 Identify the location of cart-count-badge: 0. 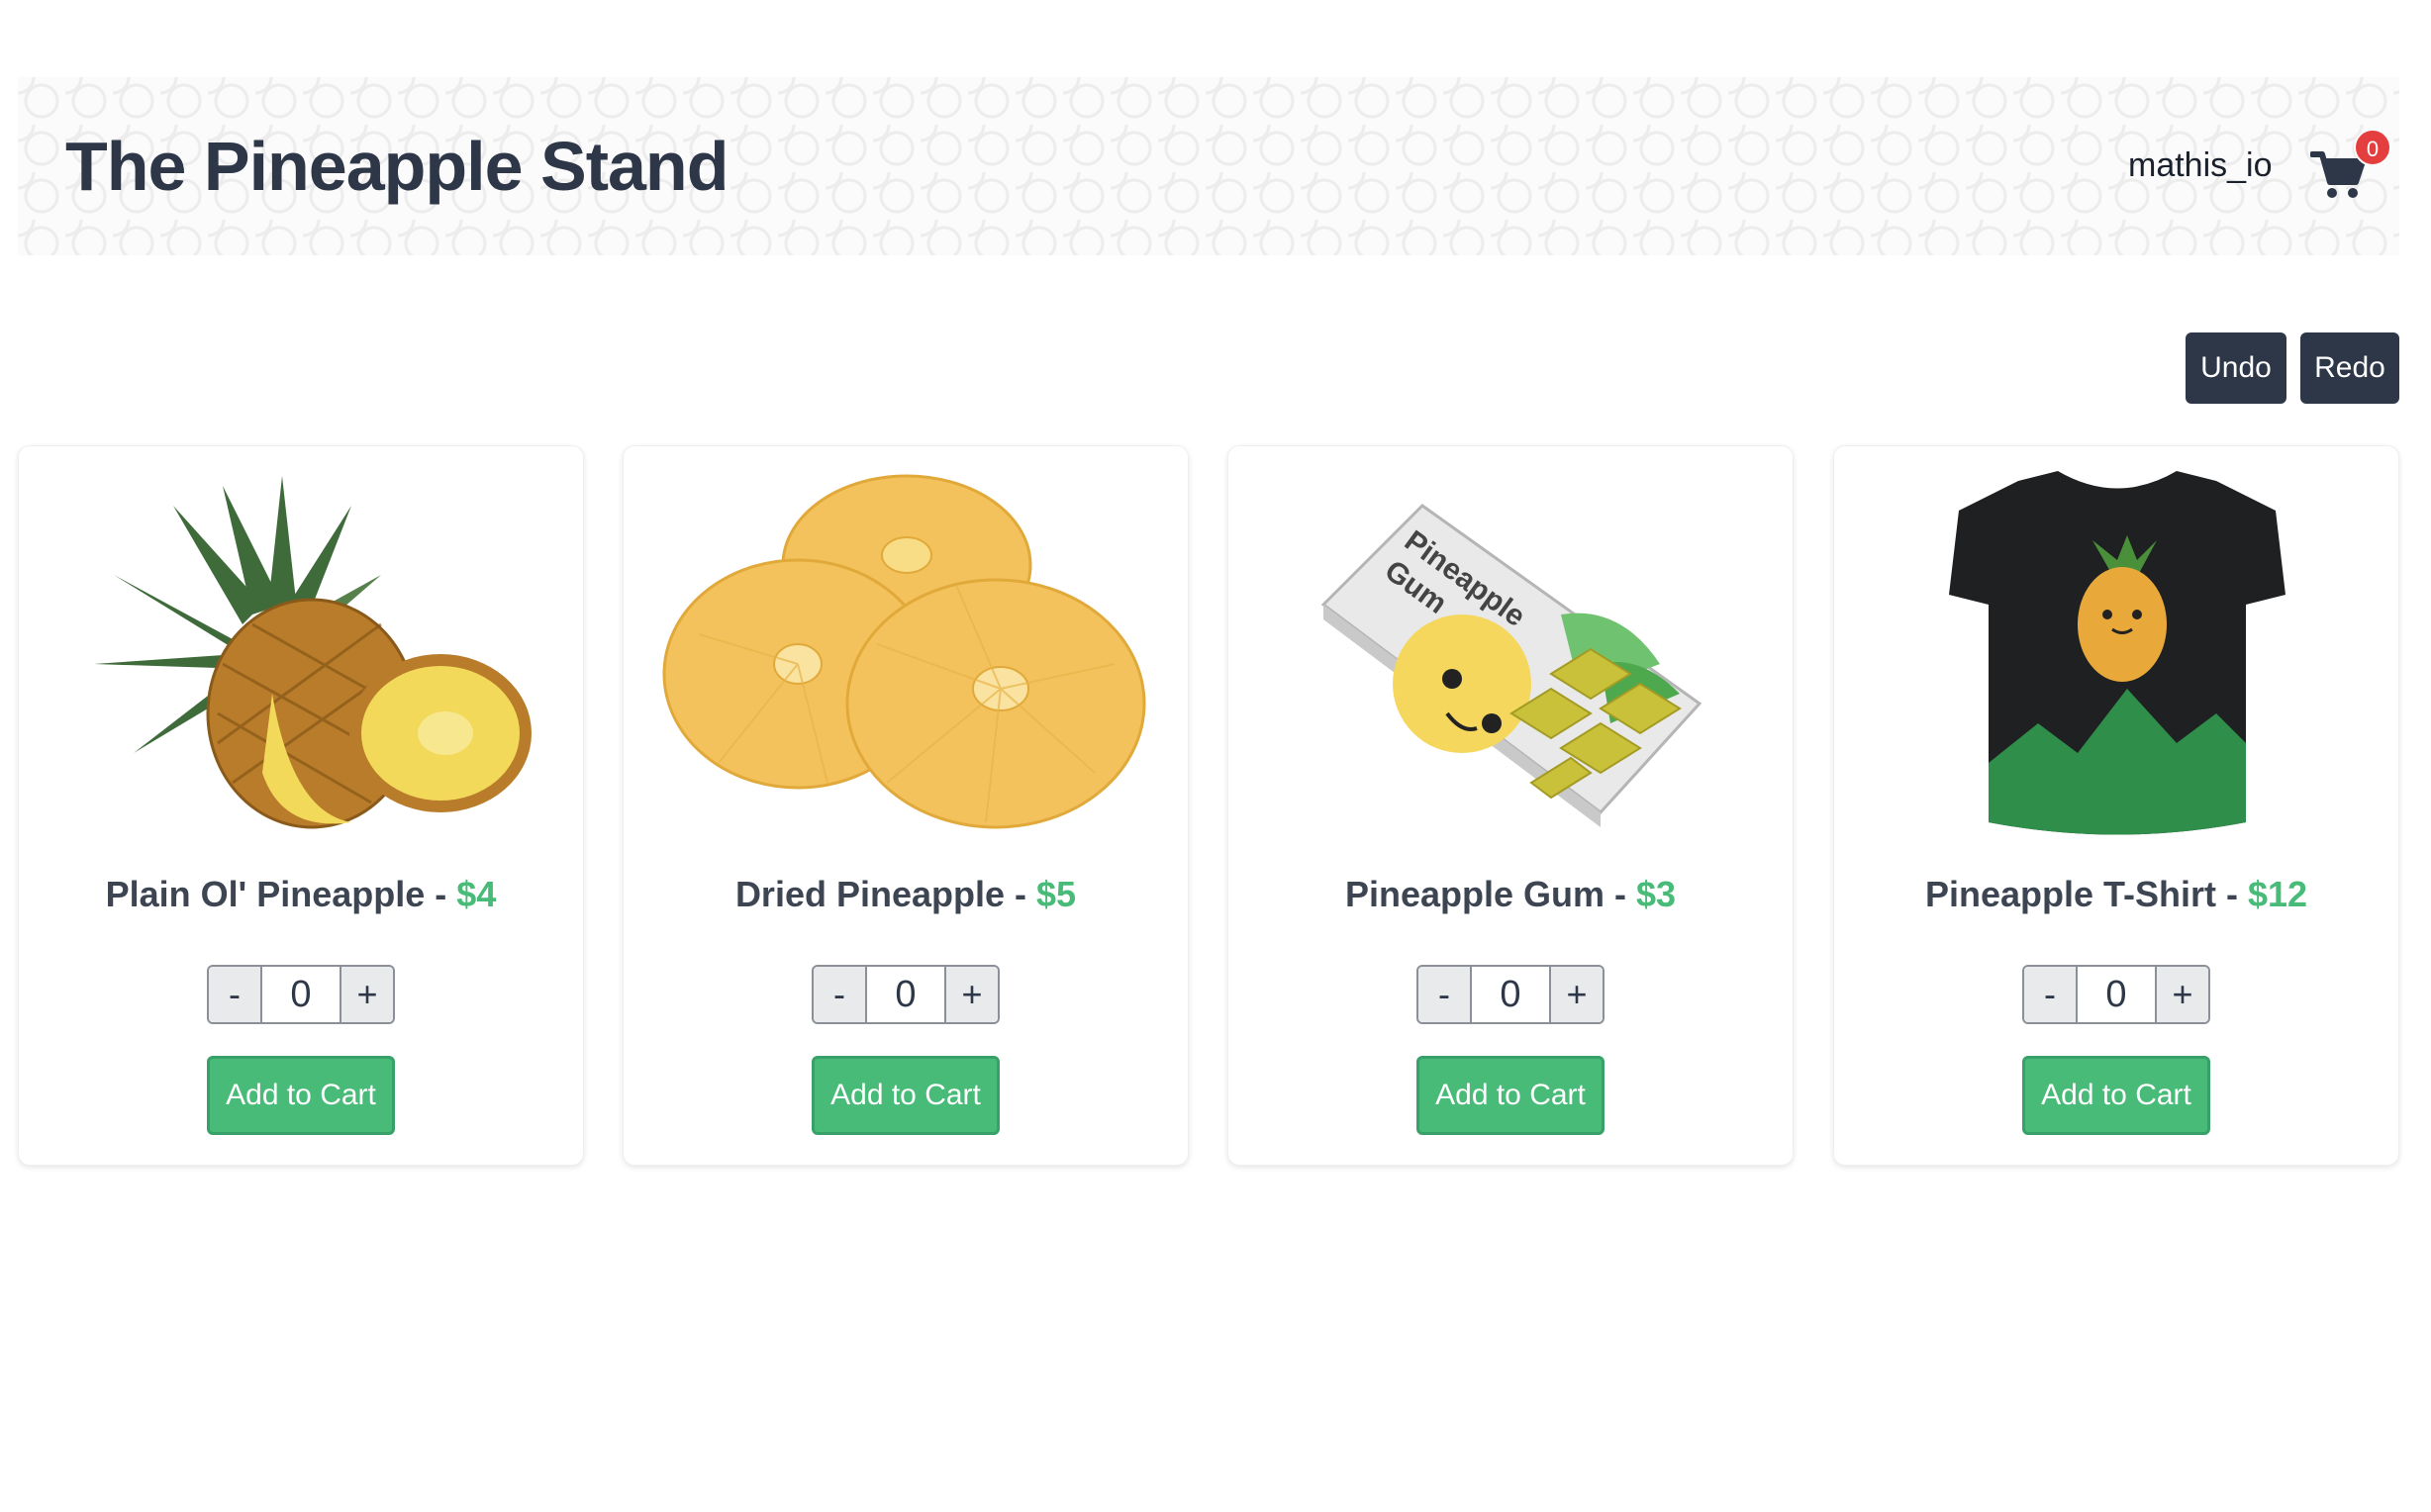
(2372, 148).